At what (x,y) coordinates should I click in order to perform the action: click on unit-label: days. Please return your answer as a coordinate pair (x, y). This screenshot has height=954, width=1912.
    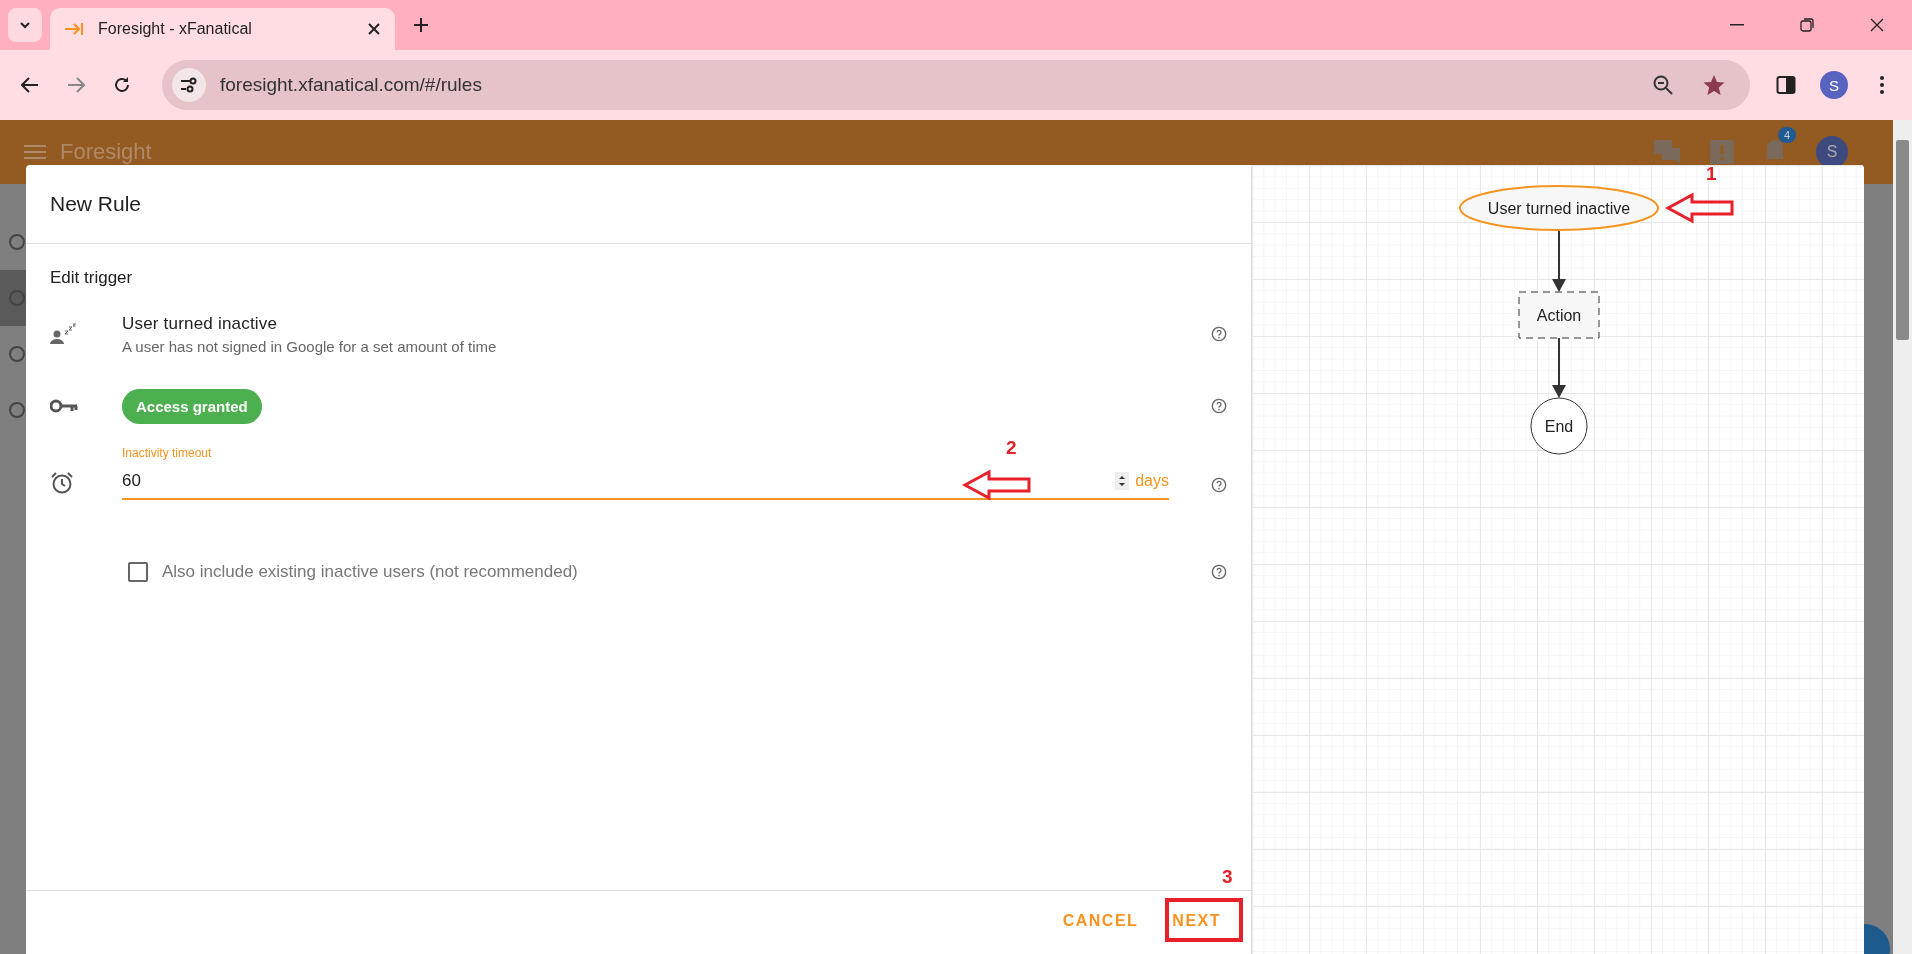
    Looking at the image, I should click on (1152, 481).